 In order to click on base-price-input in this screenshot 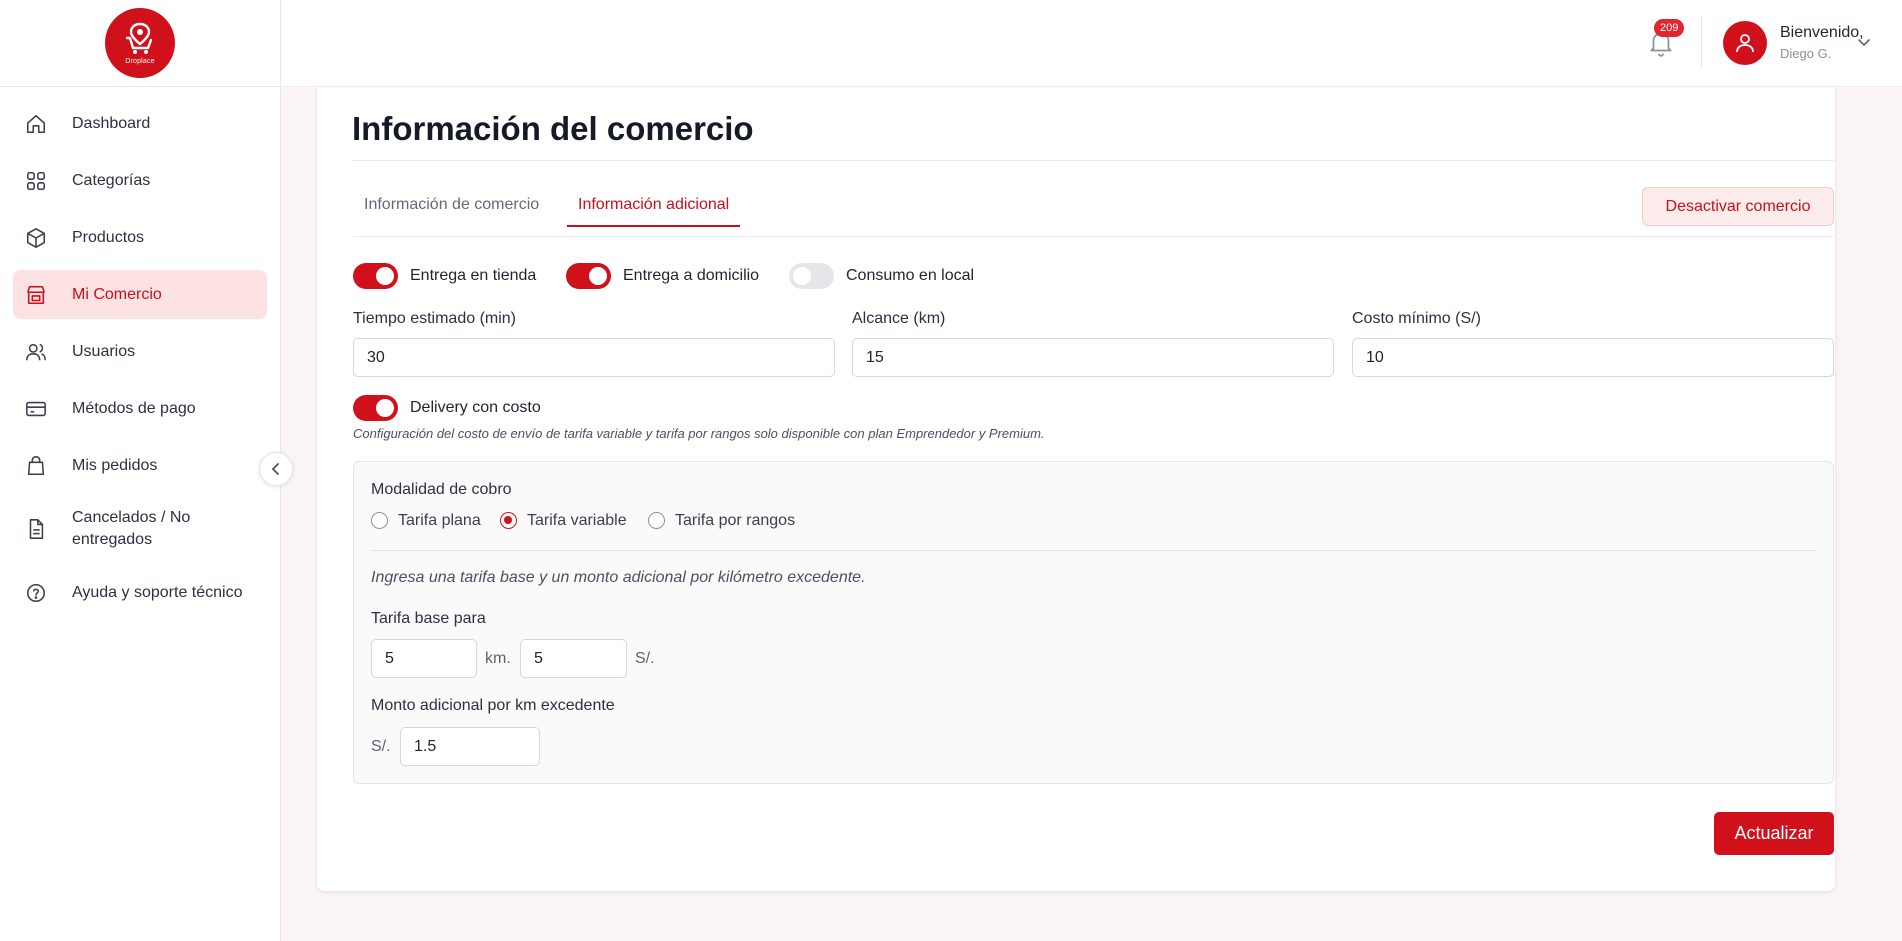, I will do `click(573, 658)`.